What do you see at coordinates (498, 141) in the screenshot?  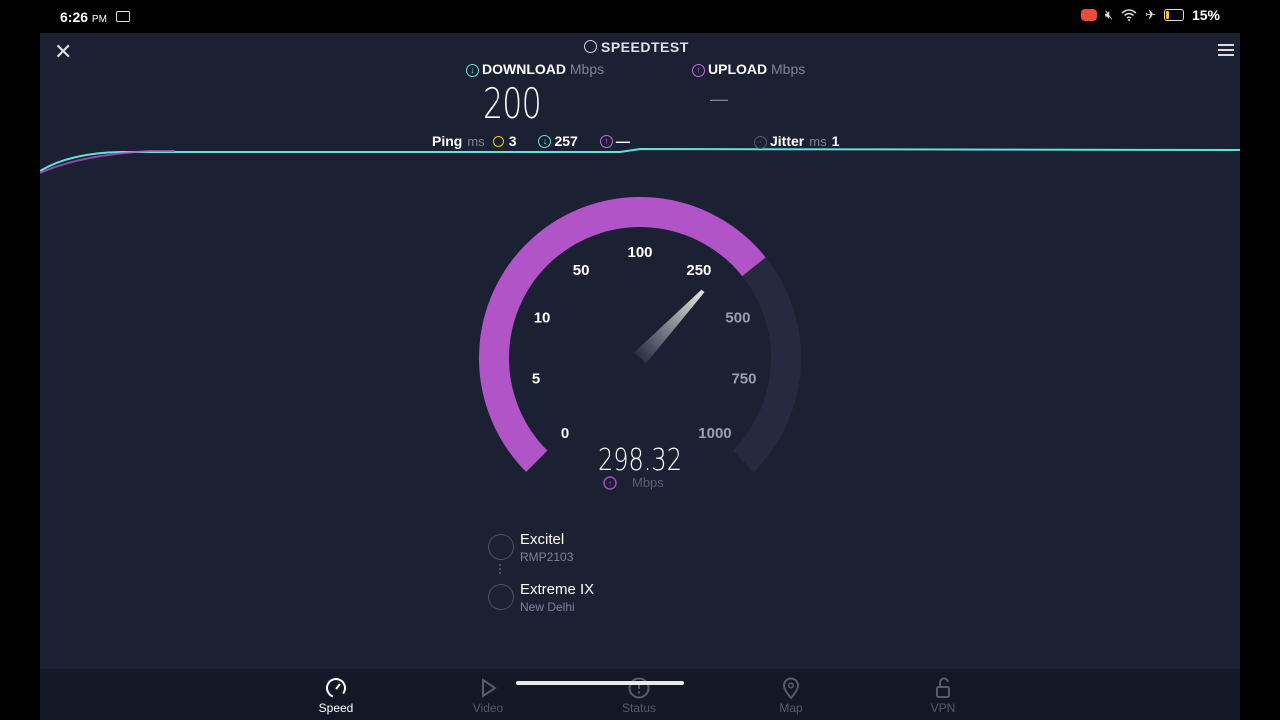 I see `idle-ping-icon` at bounding box center [498, 141].